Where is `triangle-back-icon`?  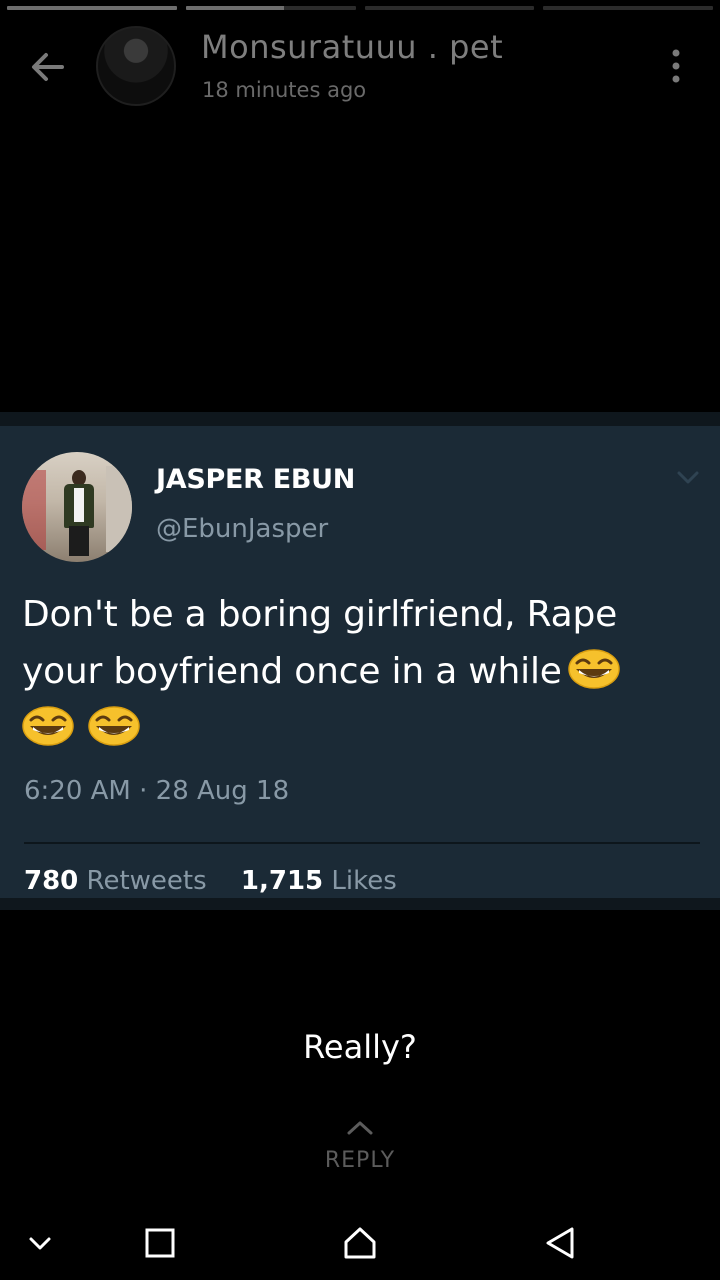 triangle-back-icon is located at coordinates (560, 1243).